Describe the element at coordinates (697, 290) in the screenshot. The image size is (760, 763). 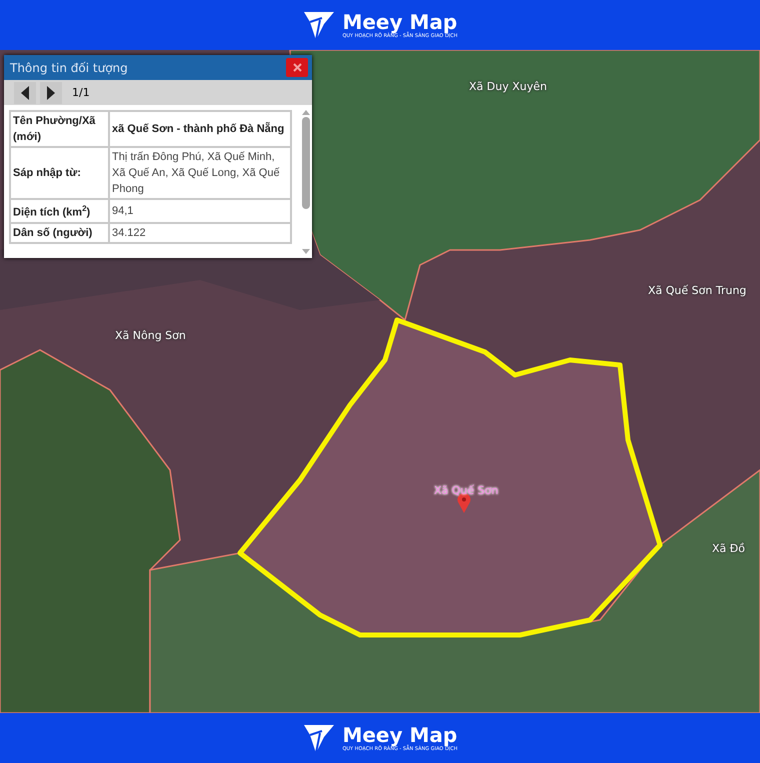
I see `place-label: Xã Quế Sơn Trung` at that location.